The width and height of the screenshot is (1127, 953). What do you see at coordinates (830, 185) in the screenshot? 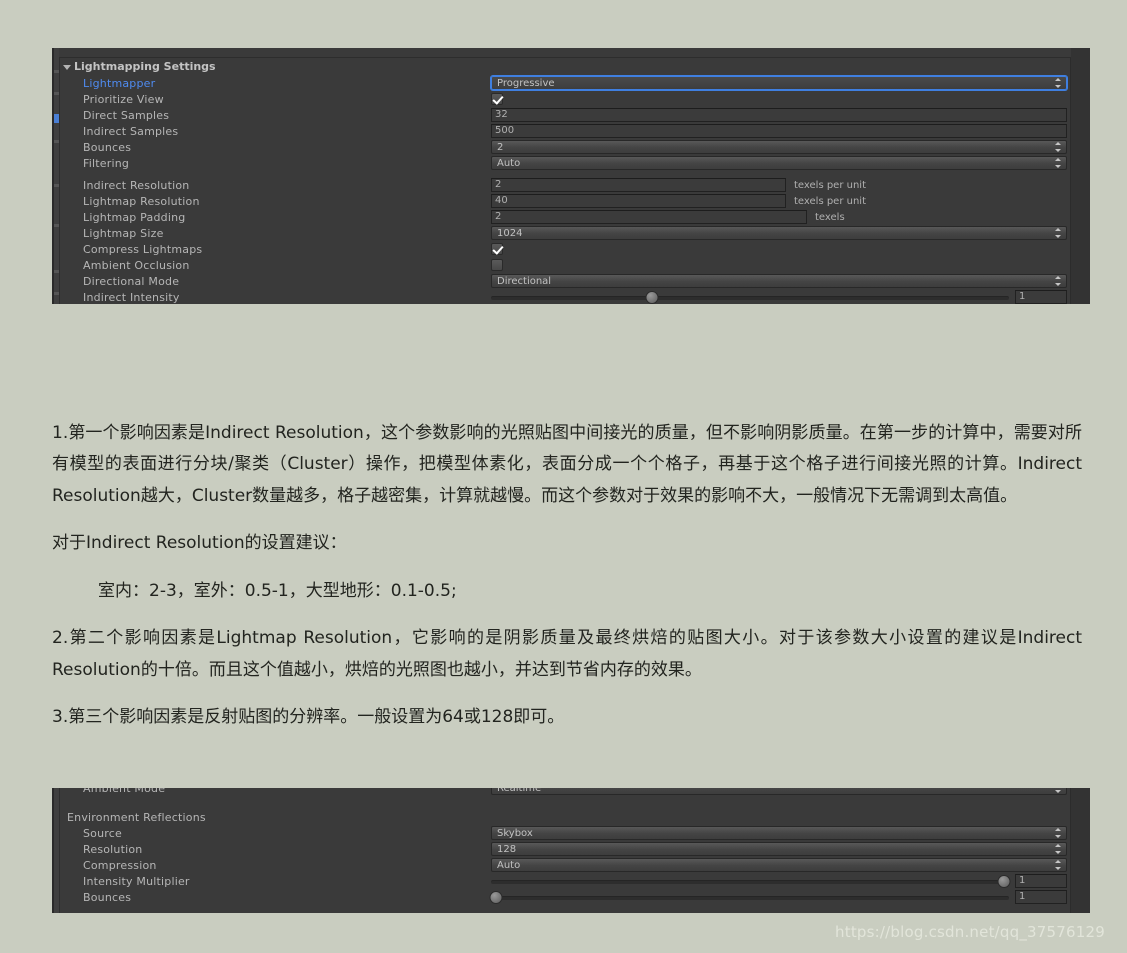
I see `indirect-resolution-unit: texels per unit` at bounding box center [830, 185].